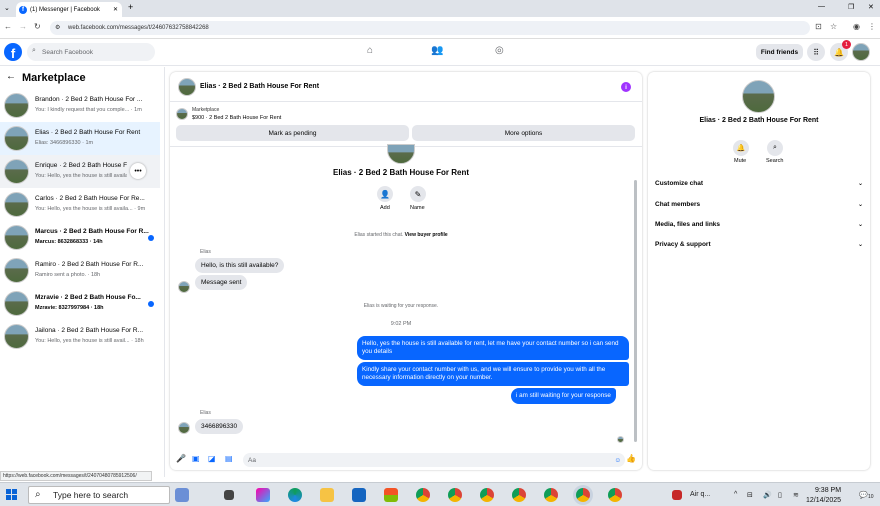 Image resolution: width=880 pixels, height=506 pixels. What do you see at coordinates (37, 26) in the screenshot?
I see `reload-icon: ↻` at bounding box center [37, 26].